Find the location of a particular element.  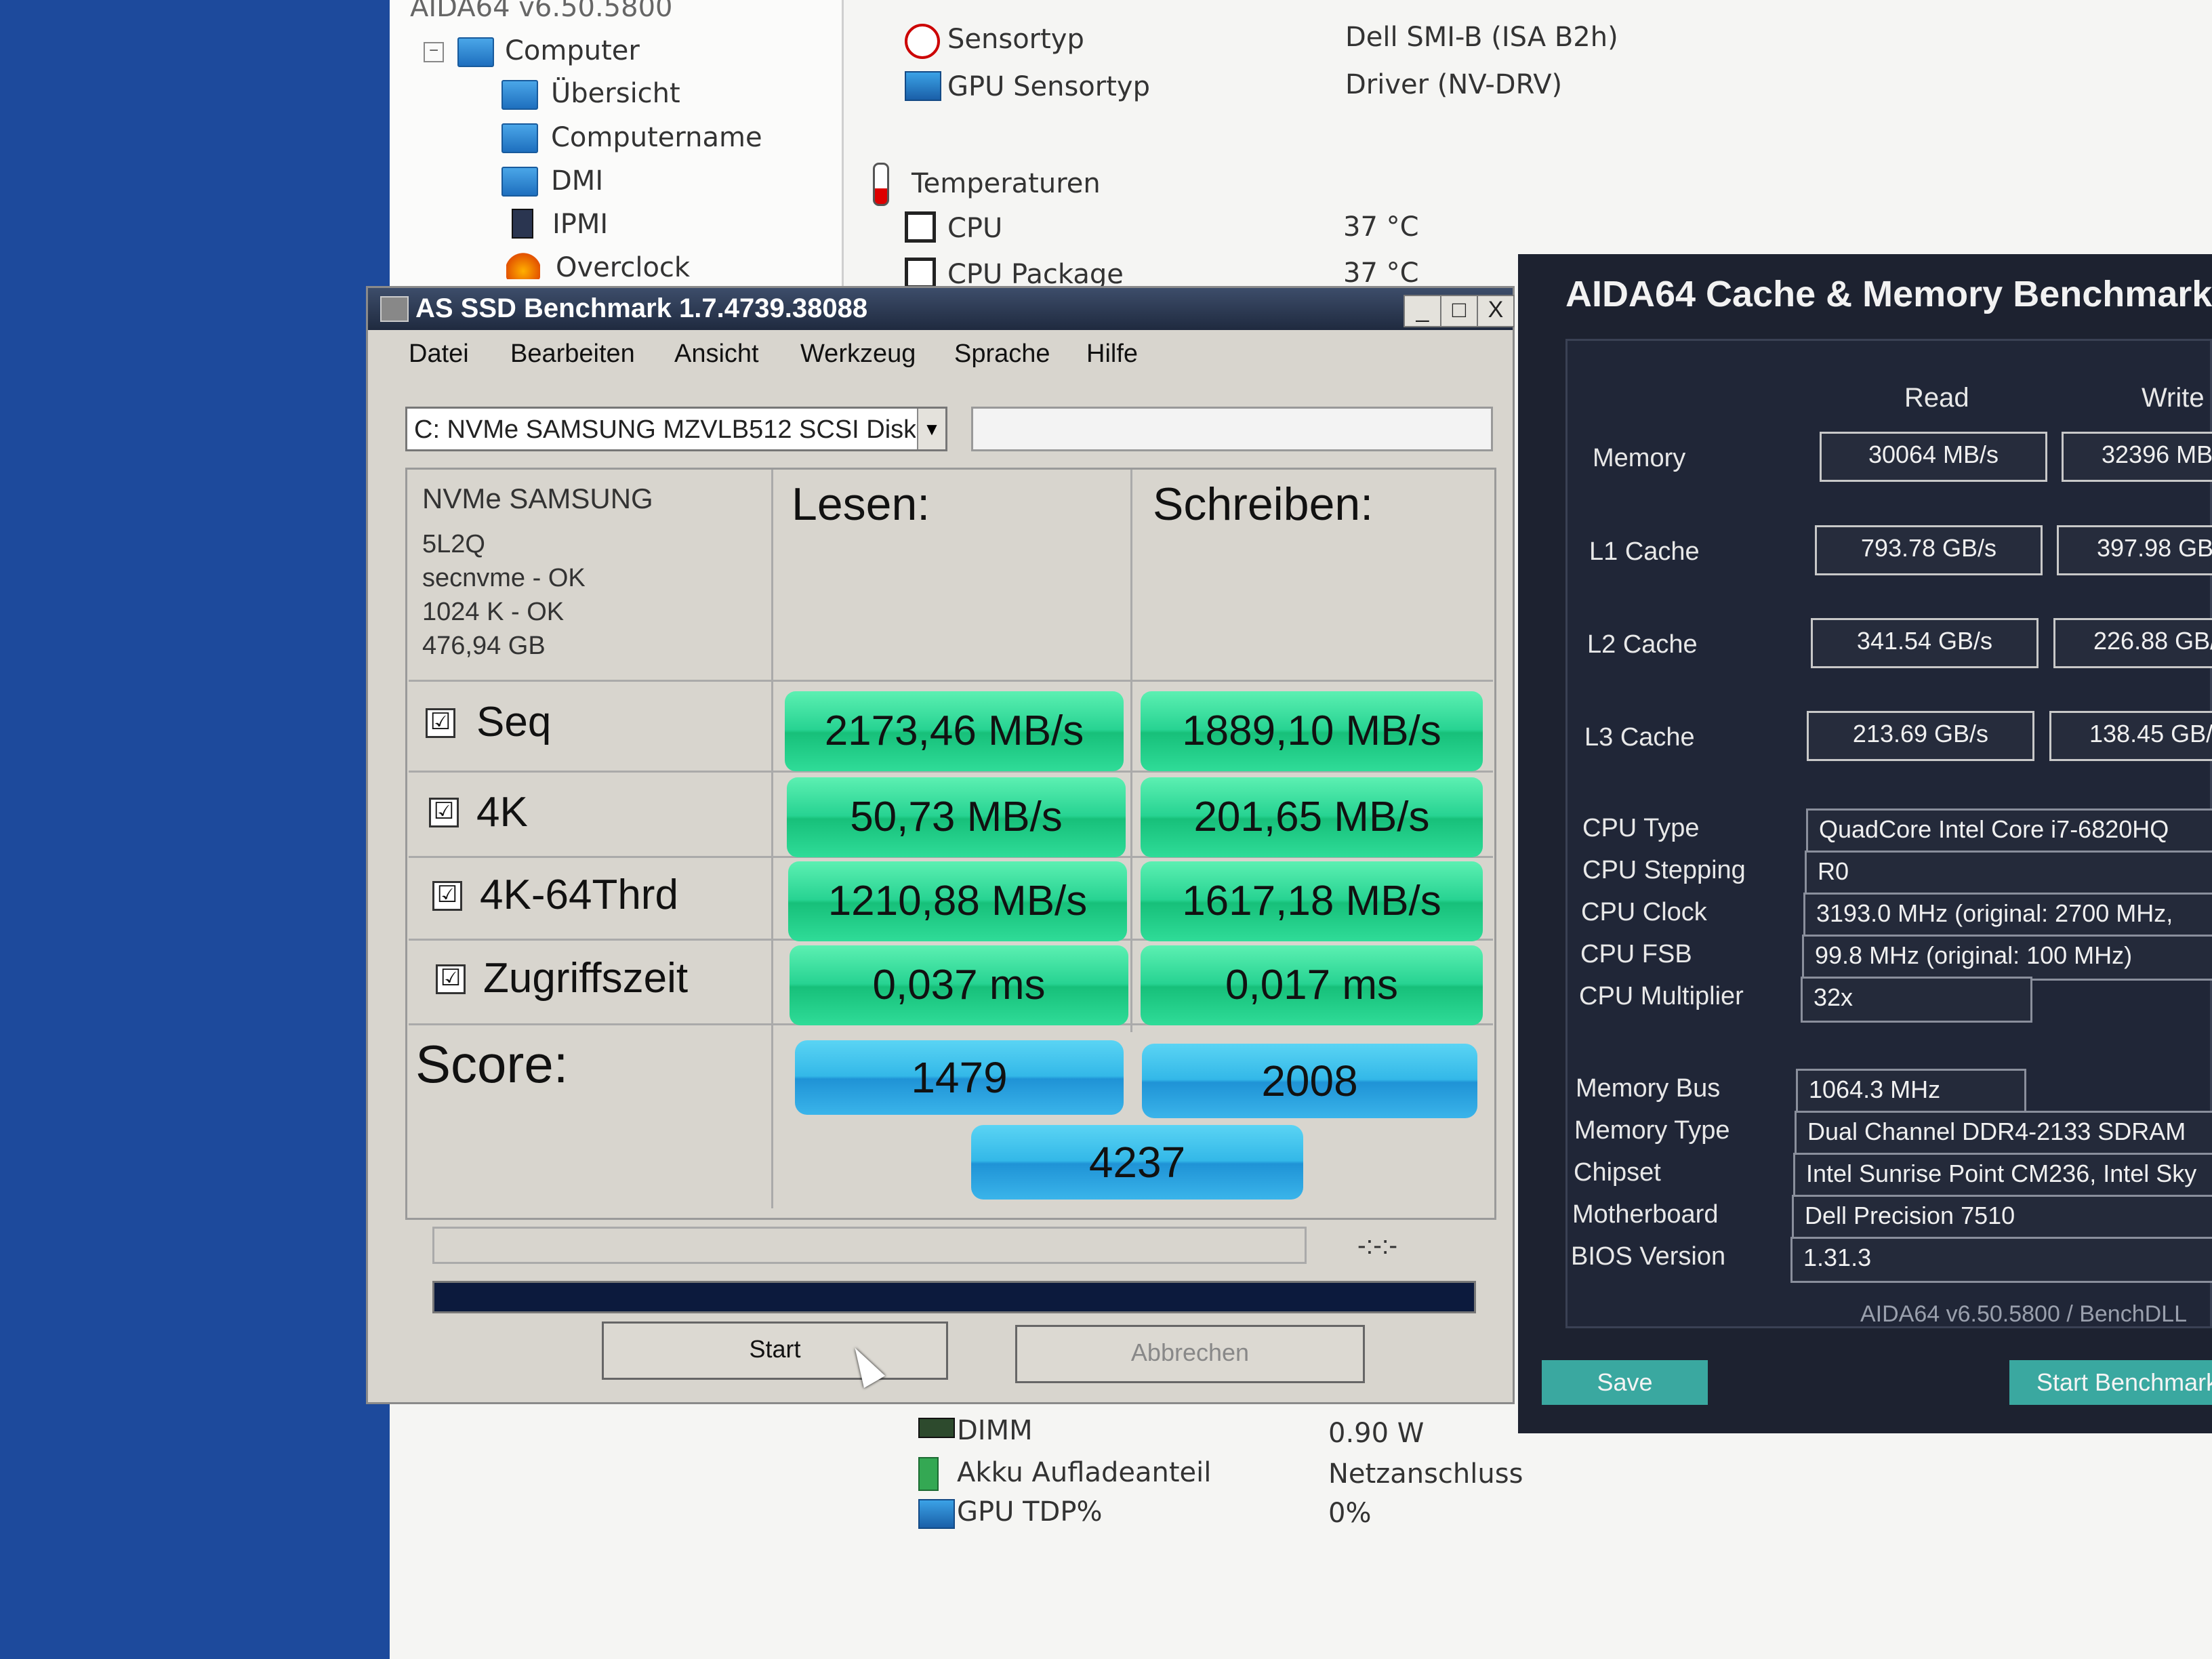

sensor-value: Dell SMI-B (ISA B2h) is located at coordinates (1481, 38).